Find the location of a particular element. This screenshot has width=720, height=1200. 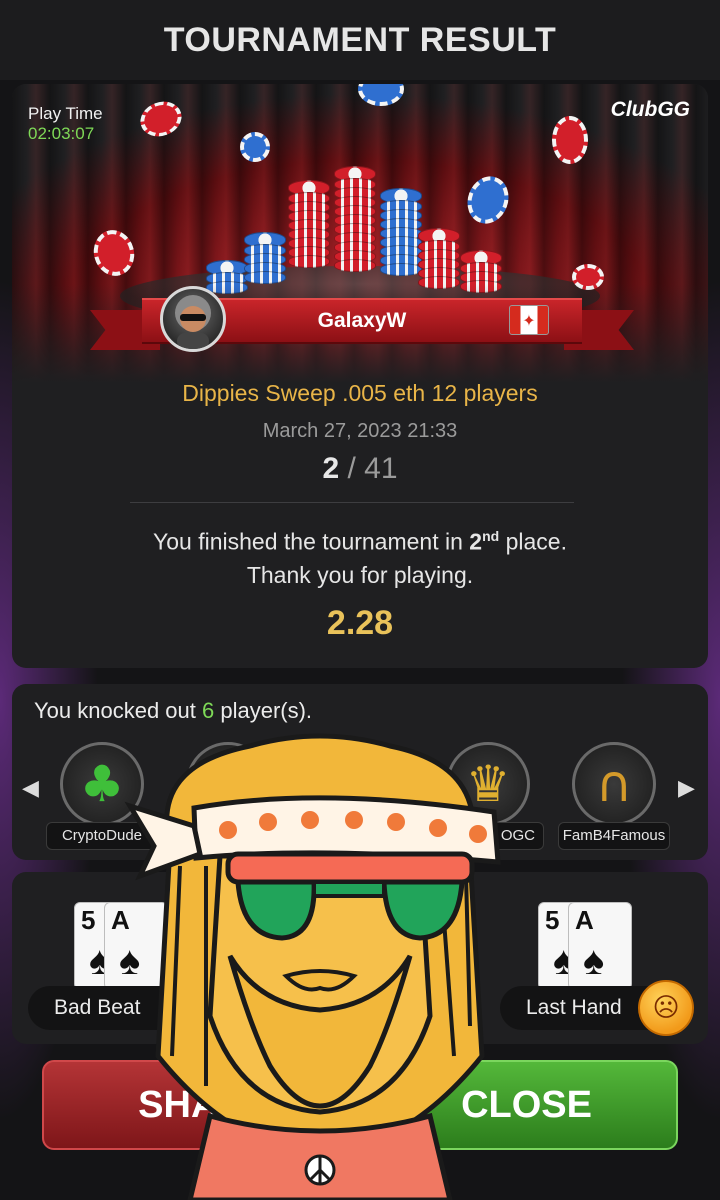

finish-rank: 2 / 41 is located at coordinates (360, 469).